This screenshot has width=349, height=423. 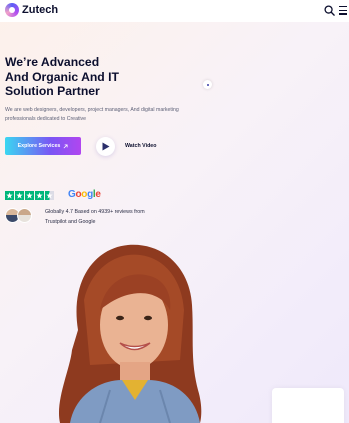 I want to click on trustpilot-rating, so click(x=29, y=195).